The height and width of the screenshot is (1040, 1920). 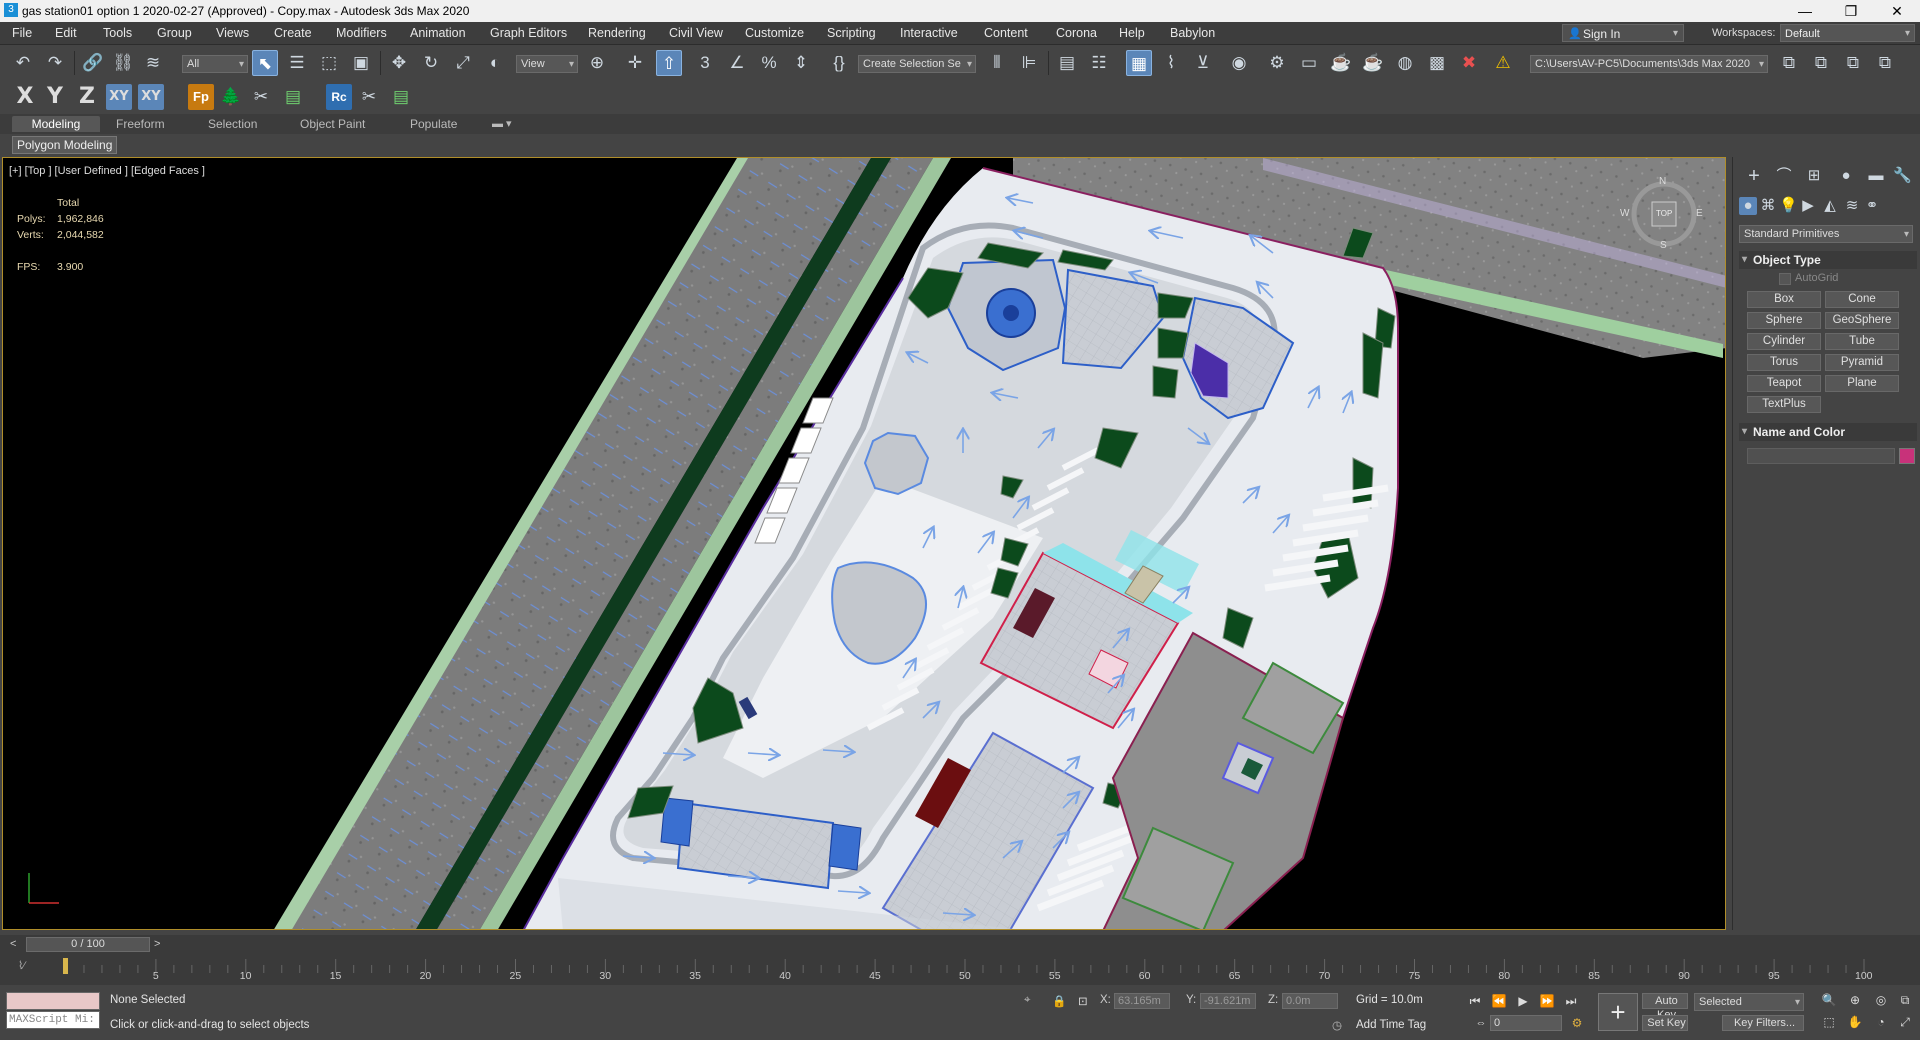 What do you see at coordinates (502, 124) in the screenshot?
I see `ribbon-options-icon: ▬ ▾` at bounding box center [502, 124].